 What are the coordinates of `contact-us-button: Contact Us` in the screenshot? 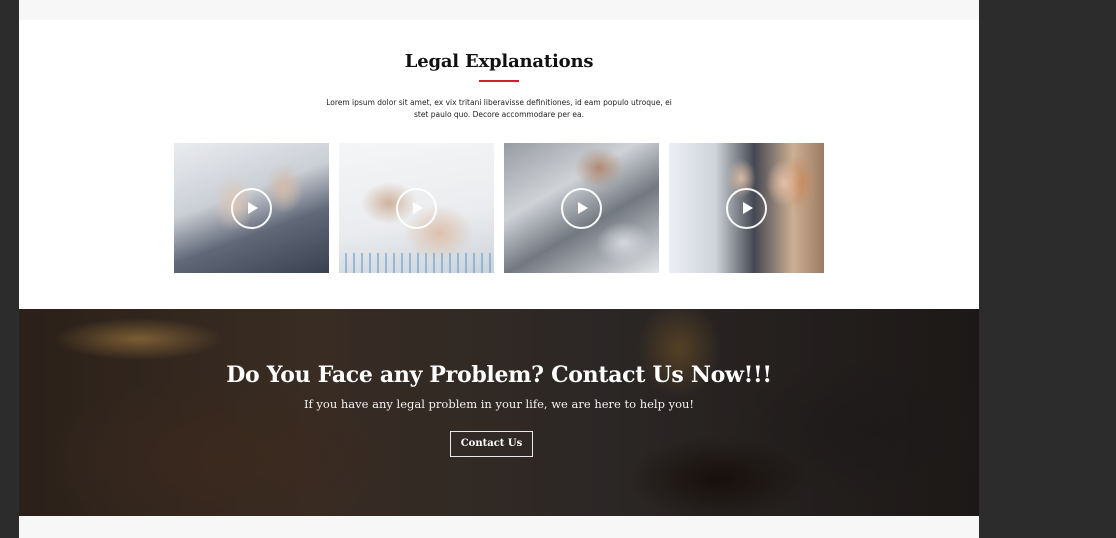 It's located at (491, 444).